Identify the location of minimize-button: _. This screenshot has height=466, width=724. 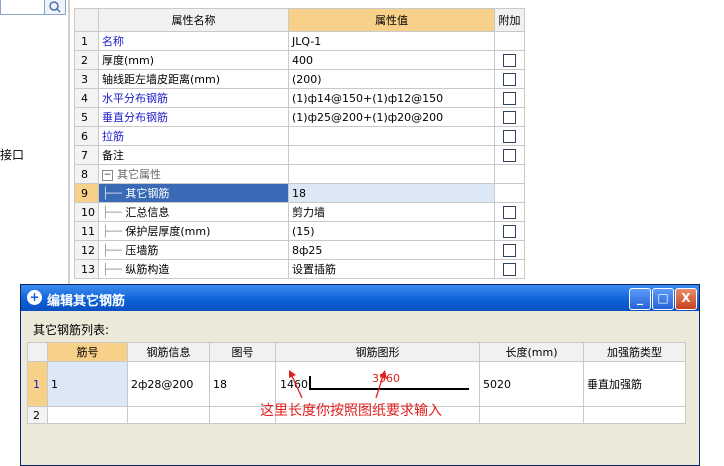
(640, 299).